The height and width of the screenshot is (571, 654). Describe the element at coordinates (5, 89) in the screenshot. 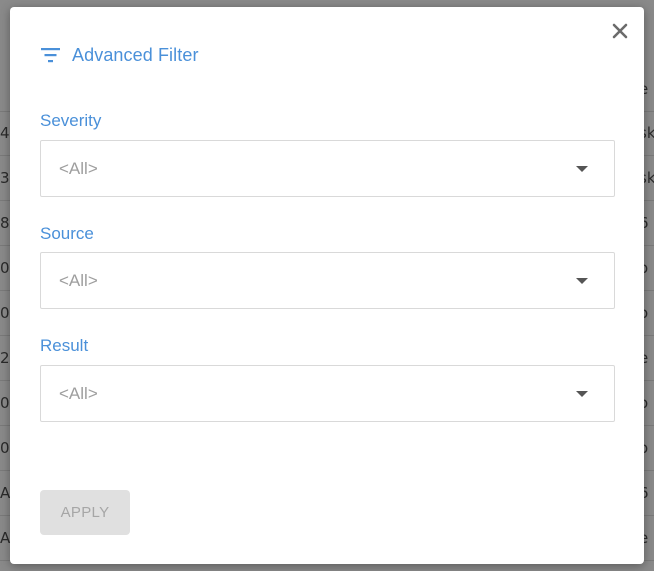

I see `bg-cell` at that location.